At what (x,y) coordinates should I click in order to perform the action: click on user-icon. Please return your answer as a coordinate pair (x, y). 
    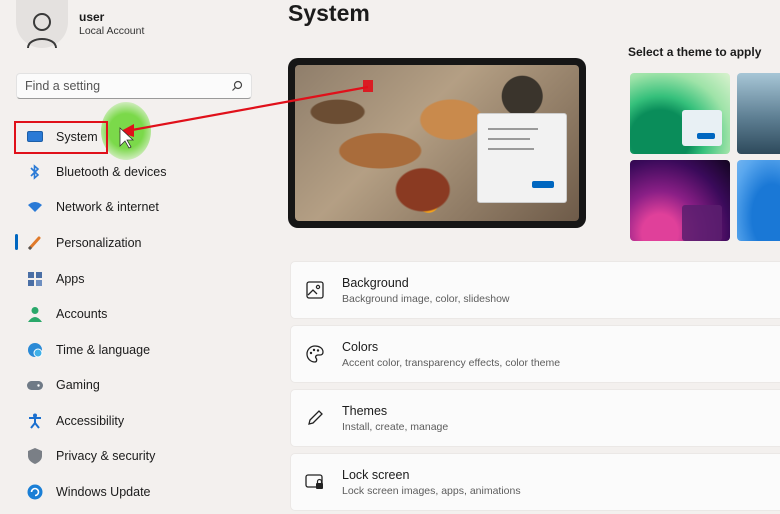
    Looking at the image, I should click on (42, 30).